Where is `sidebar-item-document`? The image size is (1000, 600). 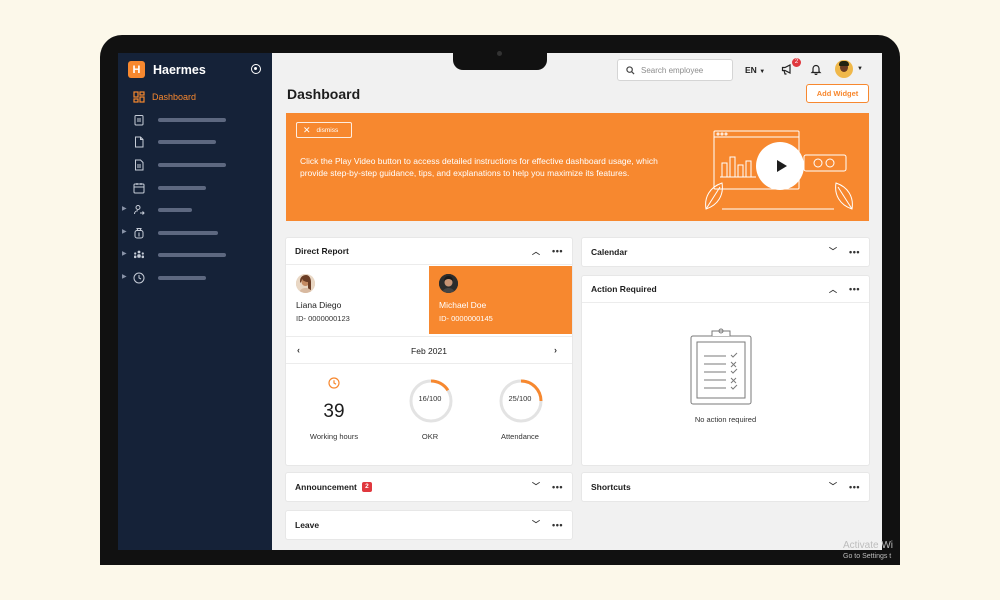
sidebar-item-document is located at coordinates (195, 142).